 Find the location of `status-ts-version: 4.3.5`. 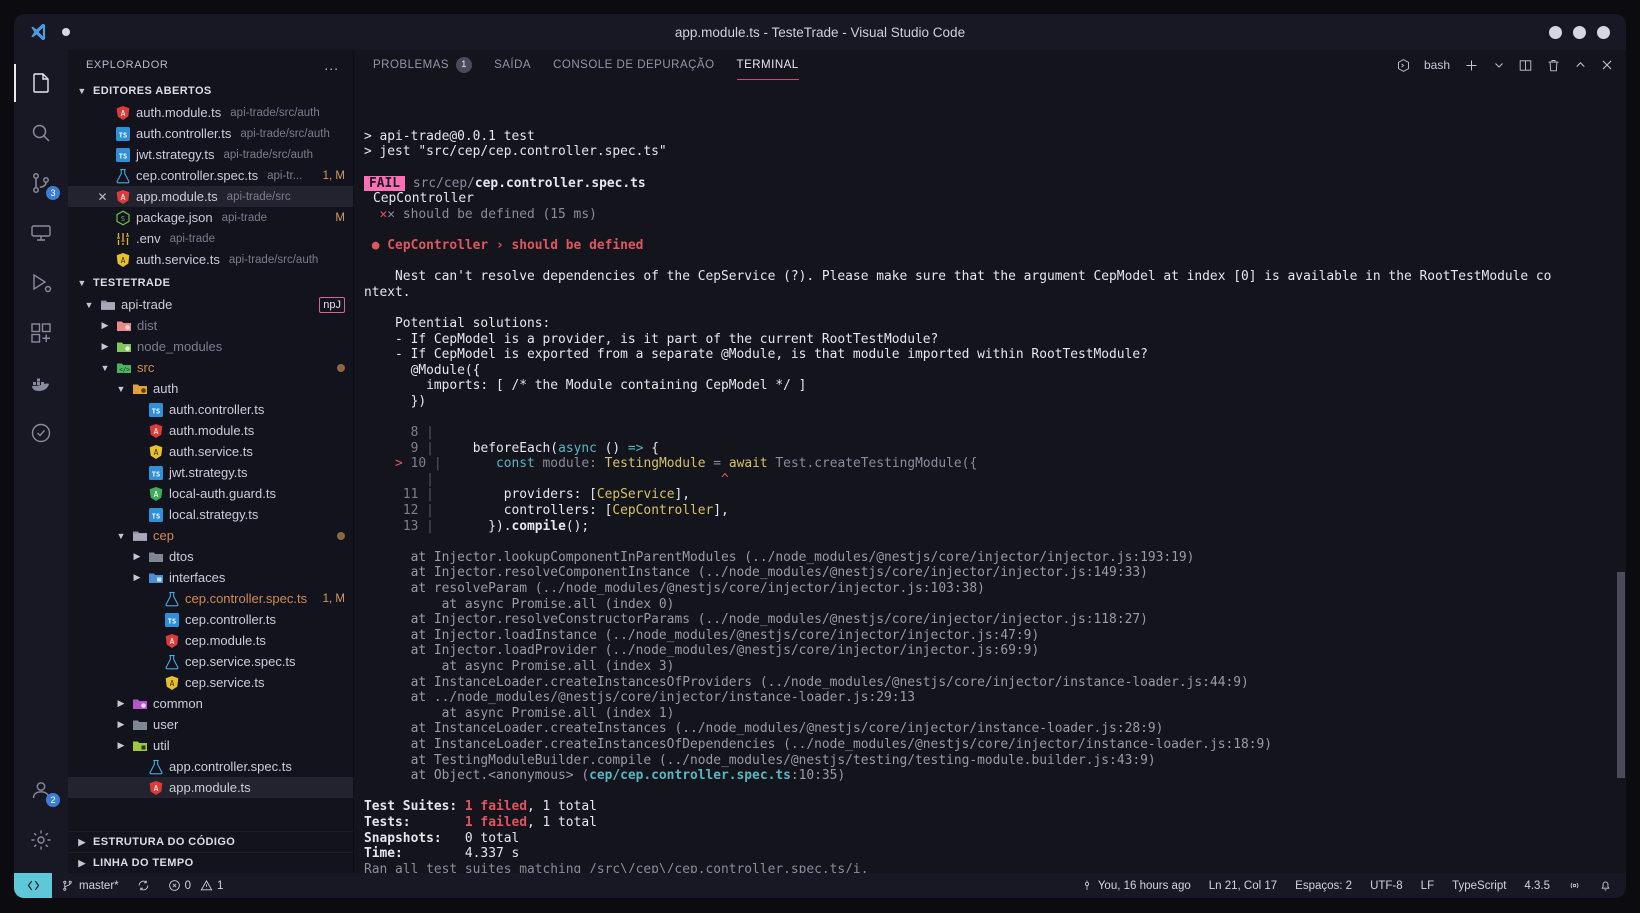

status-ts-version: 4.3.5 is located at coordinates (1537, 885).